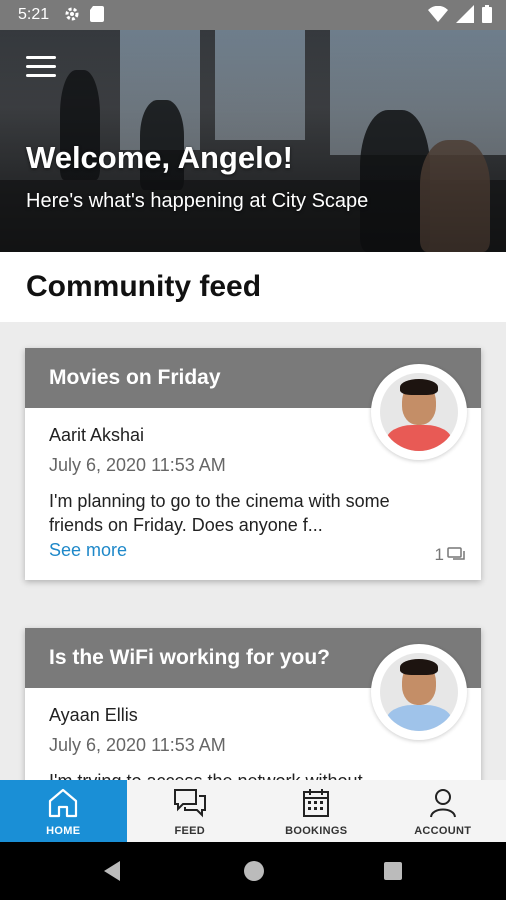 The width and height of the screenshot is (506, 900). What do you see at coordinates (63, 831) in the screenshot?
I see `nav-home-label: HOME` at bounding box center [63, 831].